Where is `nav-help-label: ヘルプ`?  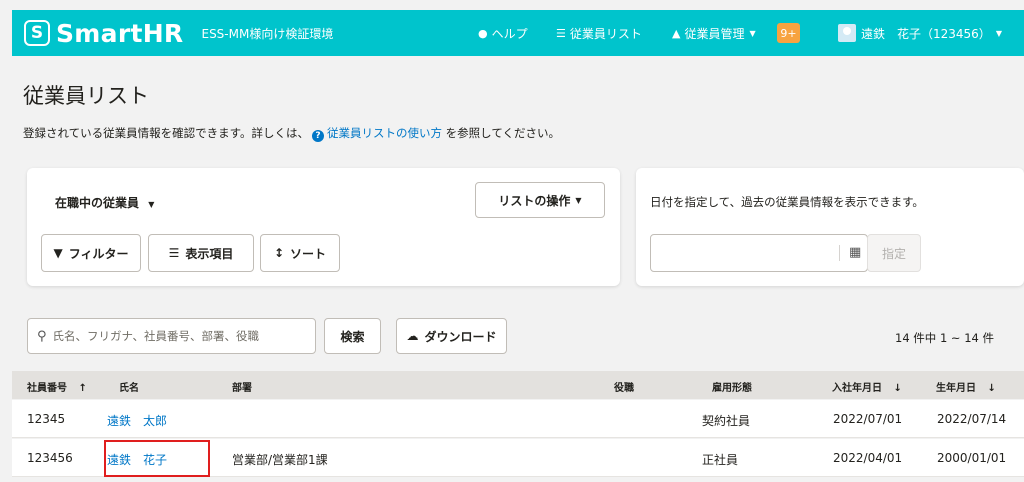
nav-help-label: ヘルプ is located at coordinates (509, 33).